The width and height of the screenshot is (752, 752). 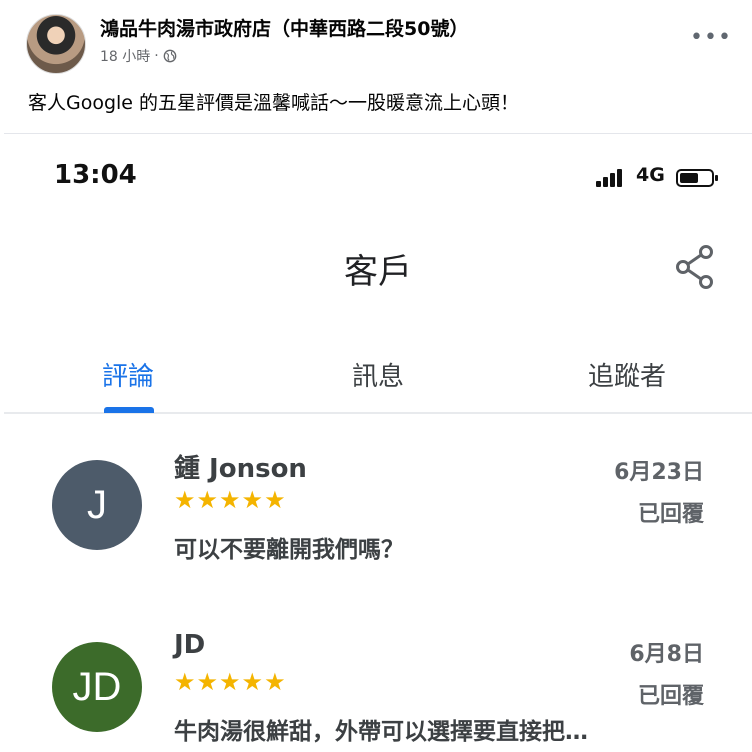 I want to click on page-name: 鴻品牛肉湯市政府店（中華西路二段50號）, so click(x=284, y=27).